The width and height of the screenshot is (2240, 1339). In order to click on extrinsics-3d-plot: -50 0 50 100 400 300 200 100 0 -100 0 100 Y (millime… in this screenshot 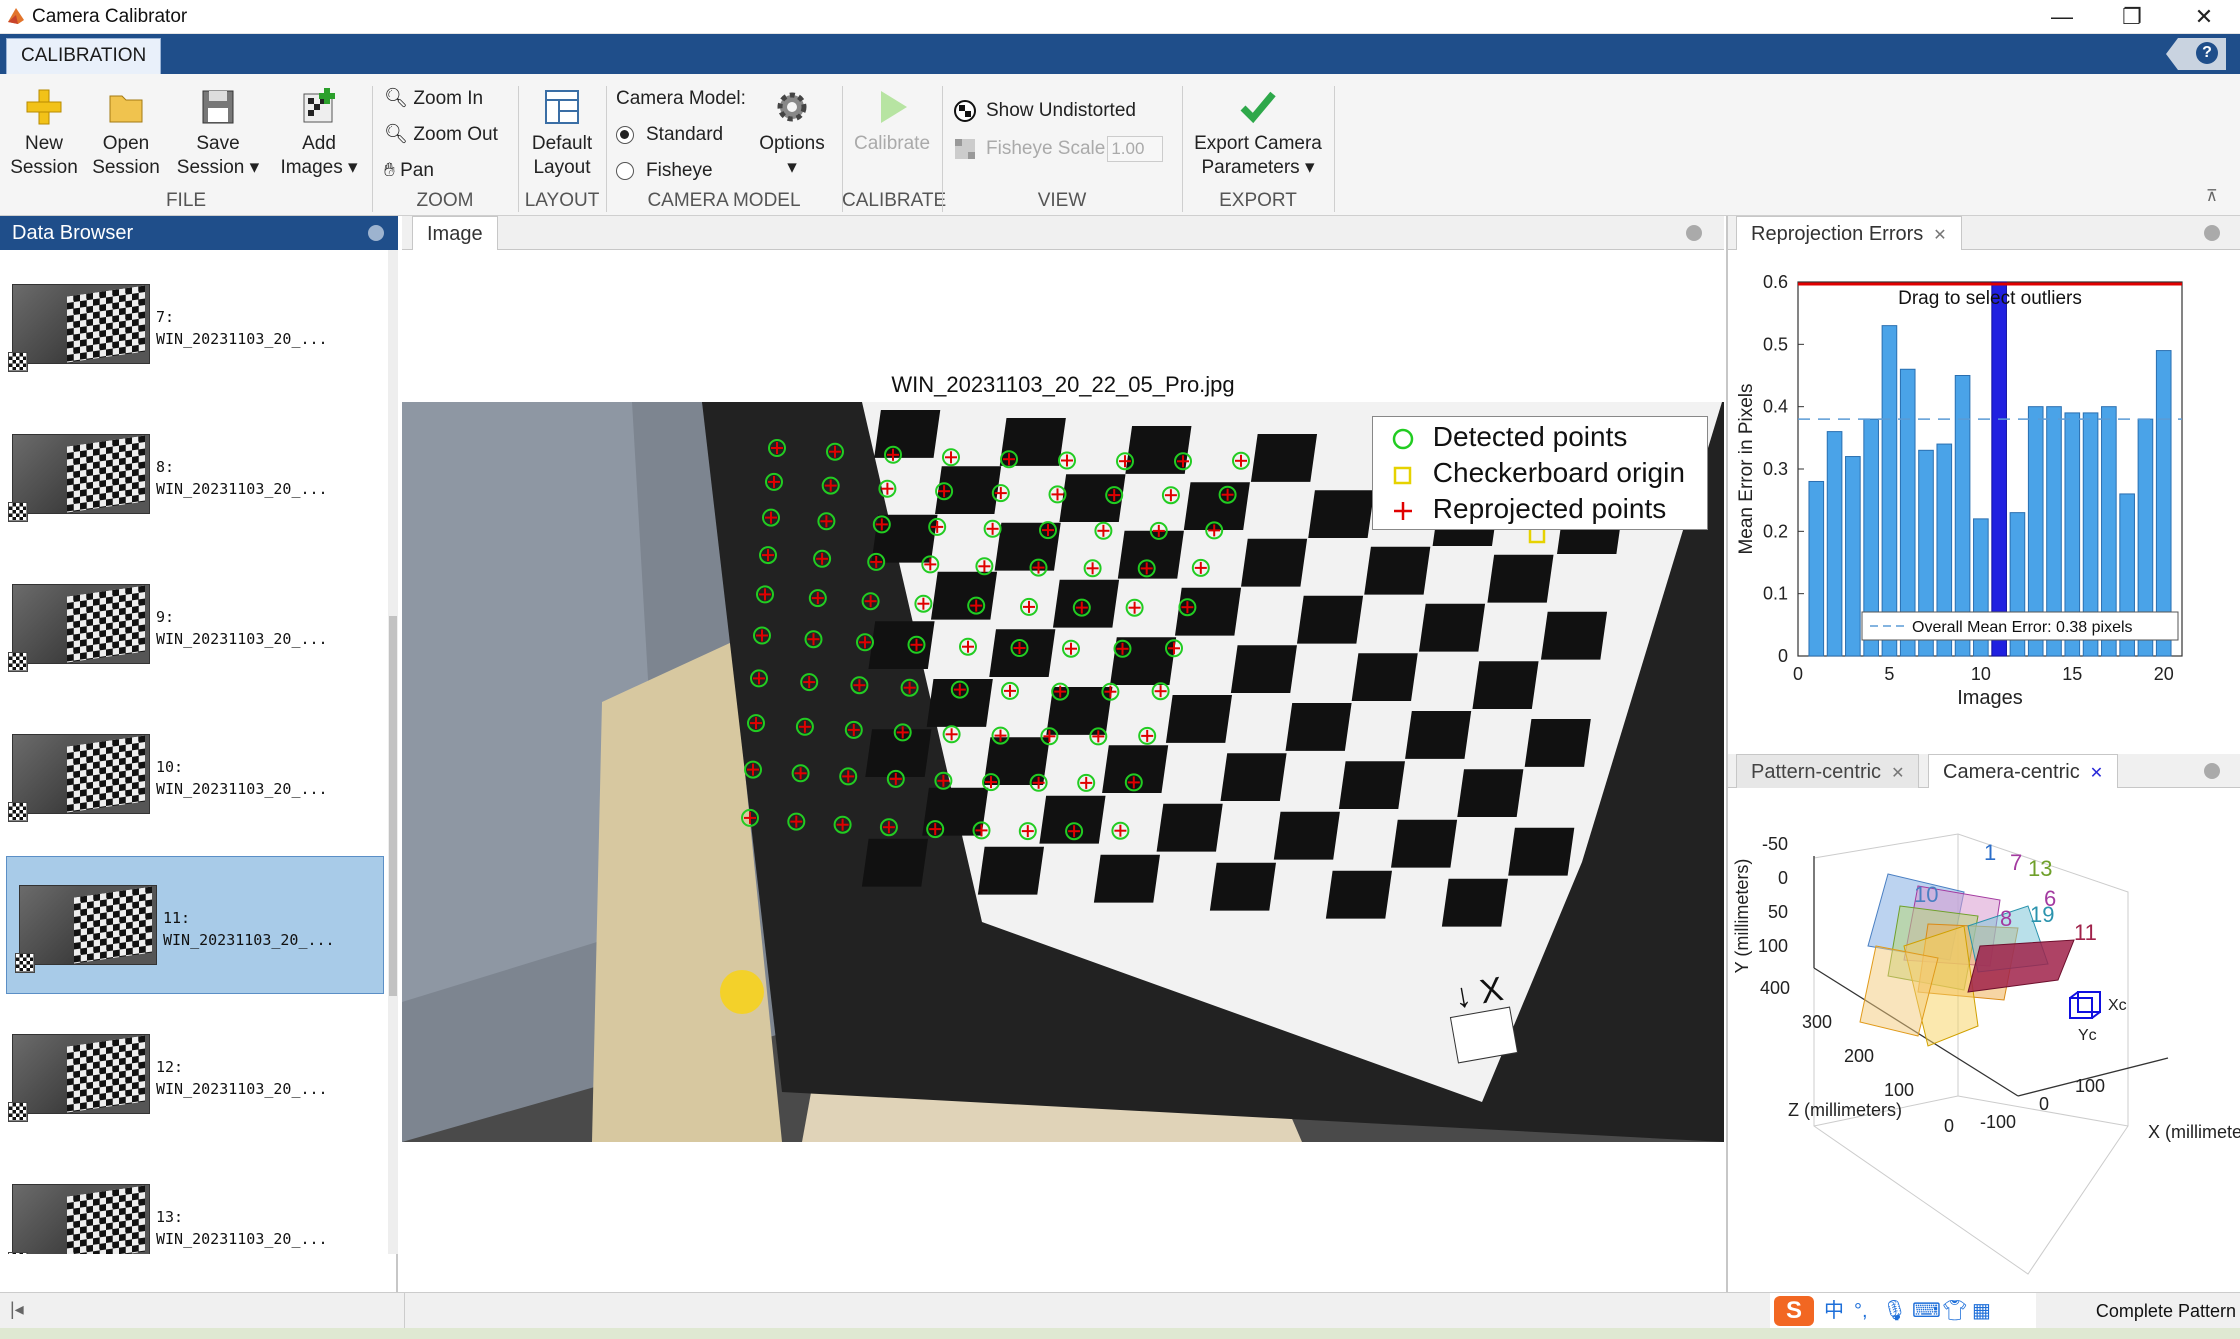, I will do `click(1984, 1044)`.